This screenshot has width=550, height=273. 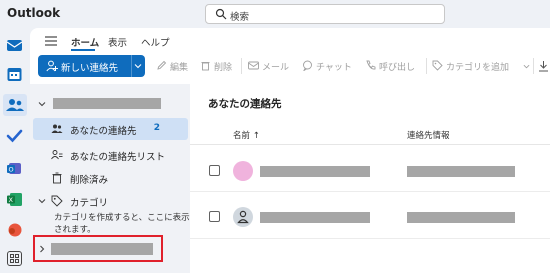 What do you see at coordinates (107, 103) in the screenshot?
I see `redacted-account-name` at bounding box center [107, 103].